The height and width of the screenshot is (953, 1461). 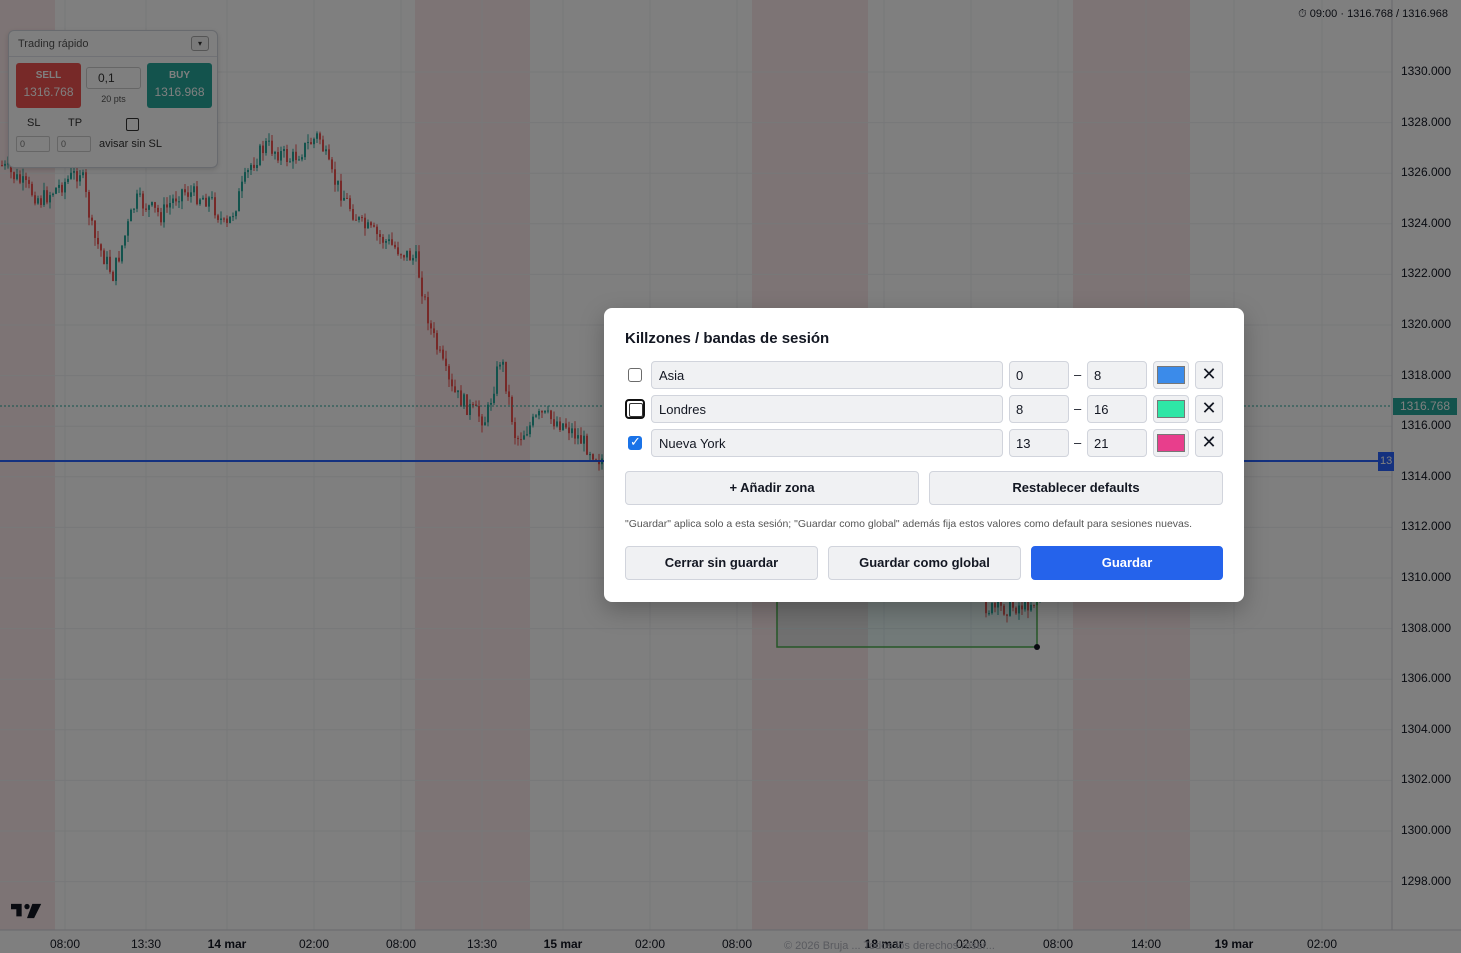 I want to click on add-zone-button: + Añadir zona, so click(x=772, y=488).